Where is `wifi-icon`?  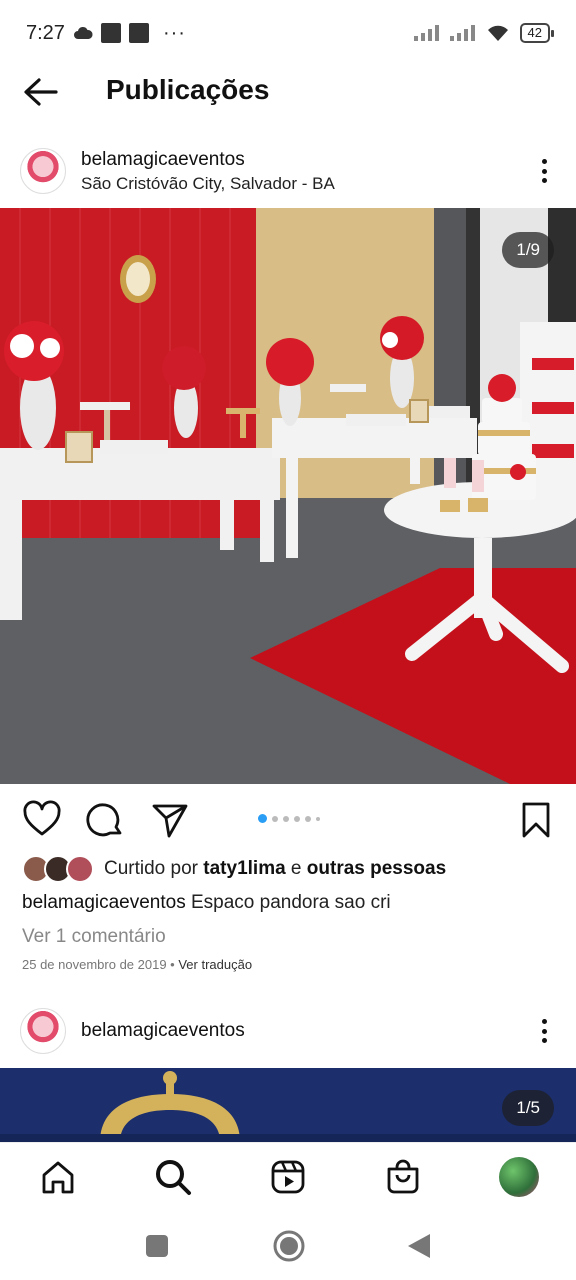
wifi-icon is located at coordinates (497, 33).